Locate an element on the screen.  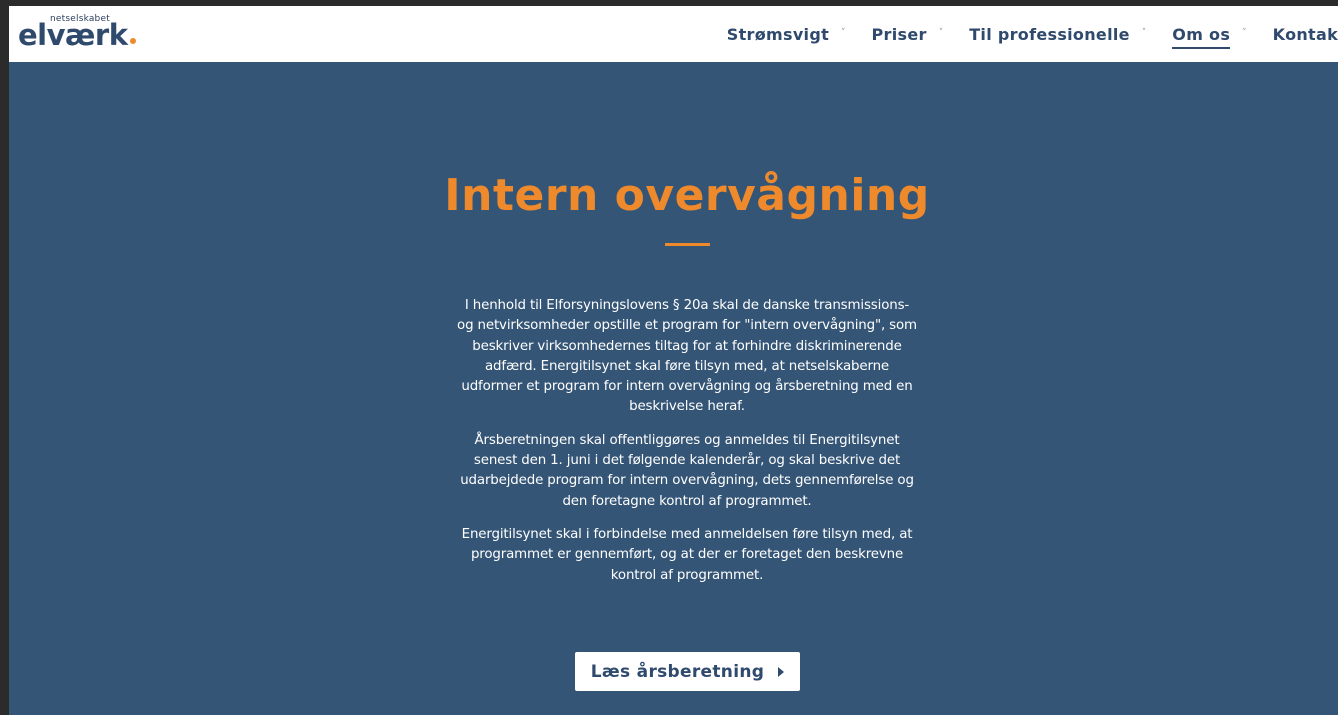
nav-item-stromsvigt: Strømsvigt ˅ is located at coordinates (786, 34).